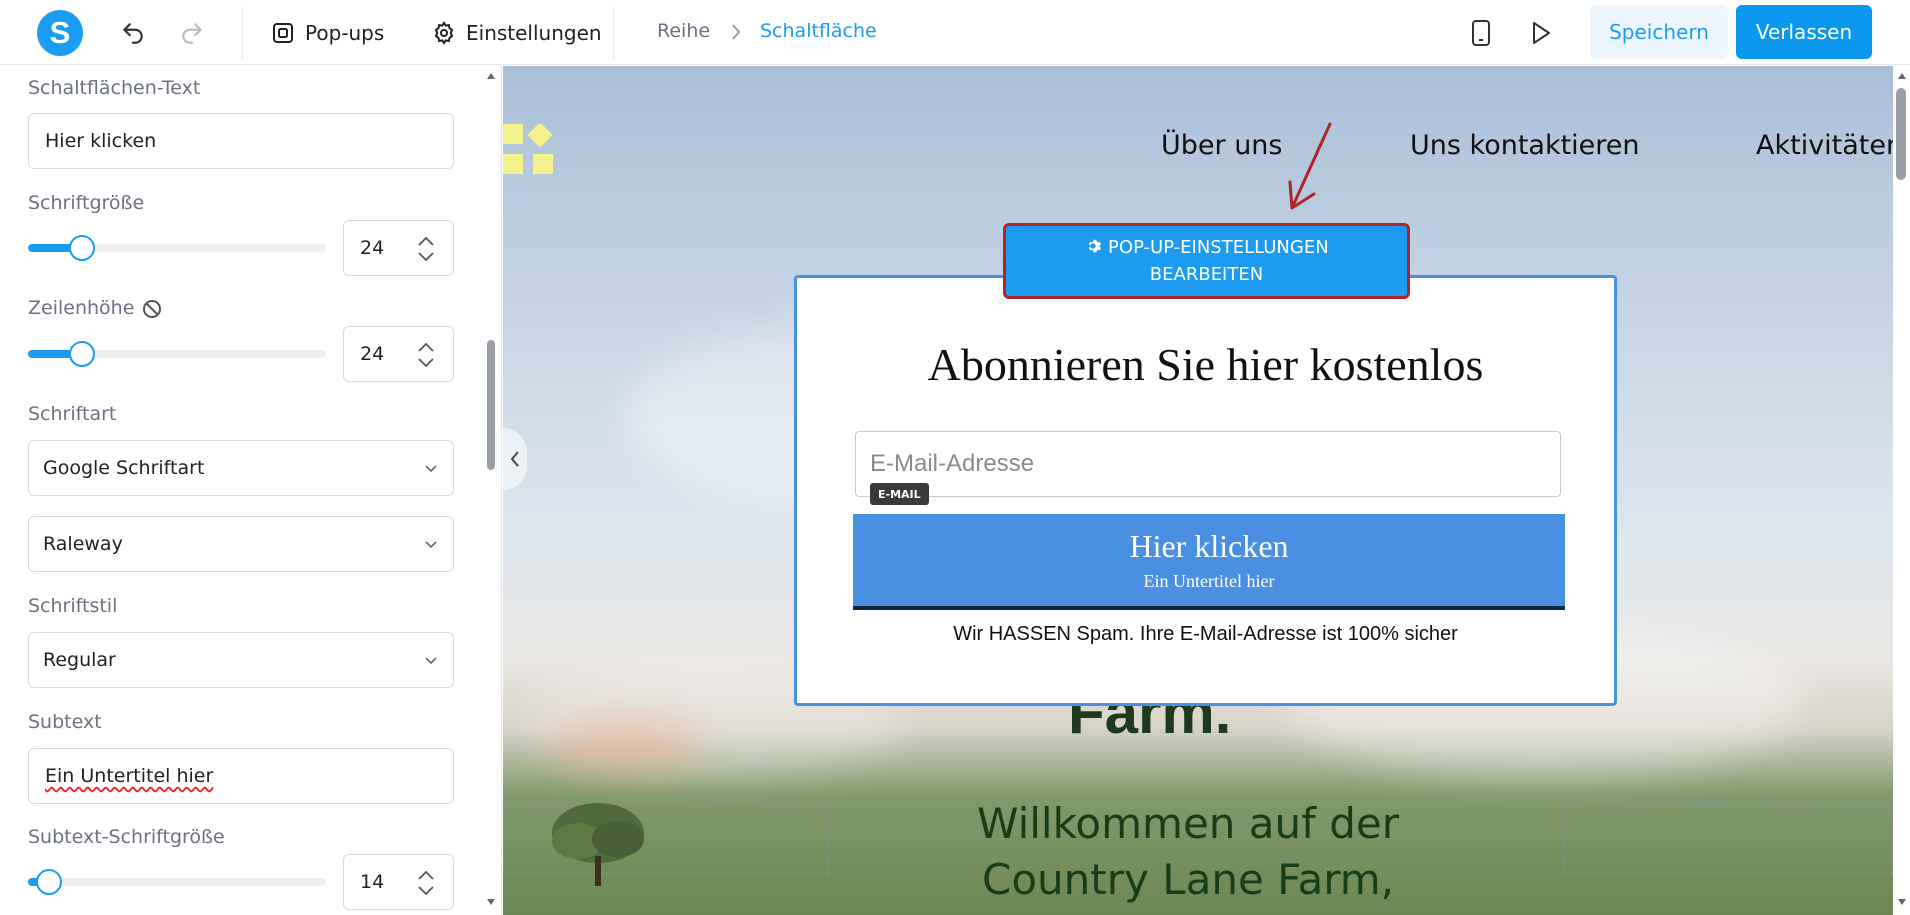 Image resolution: width=1910 pixels, height=915 pixels. I want to click on cta-subtext: Ein Untertitel hier, so click(1209, 581).